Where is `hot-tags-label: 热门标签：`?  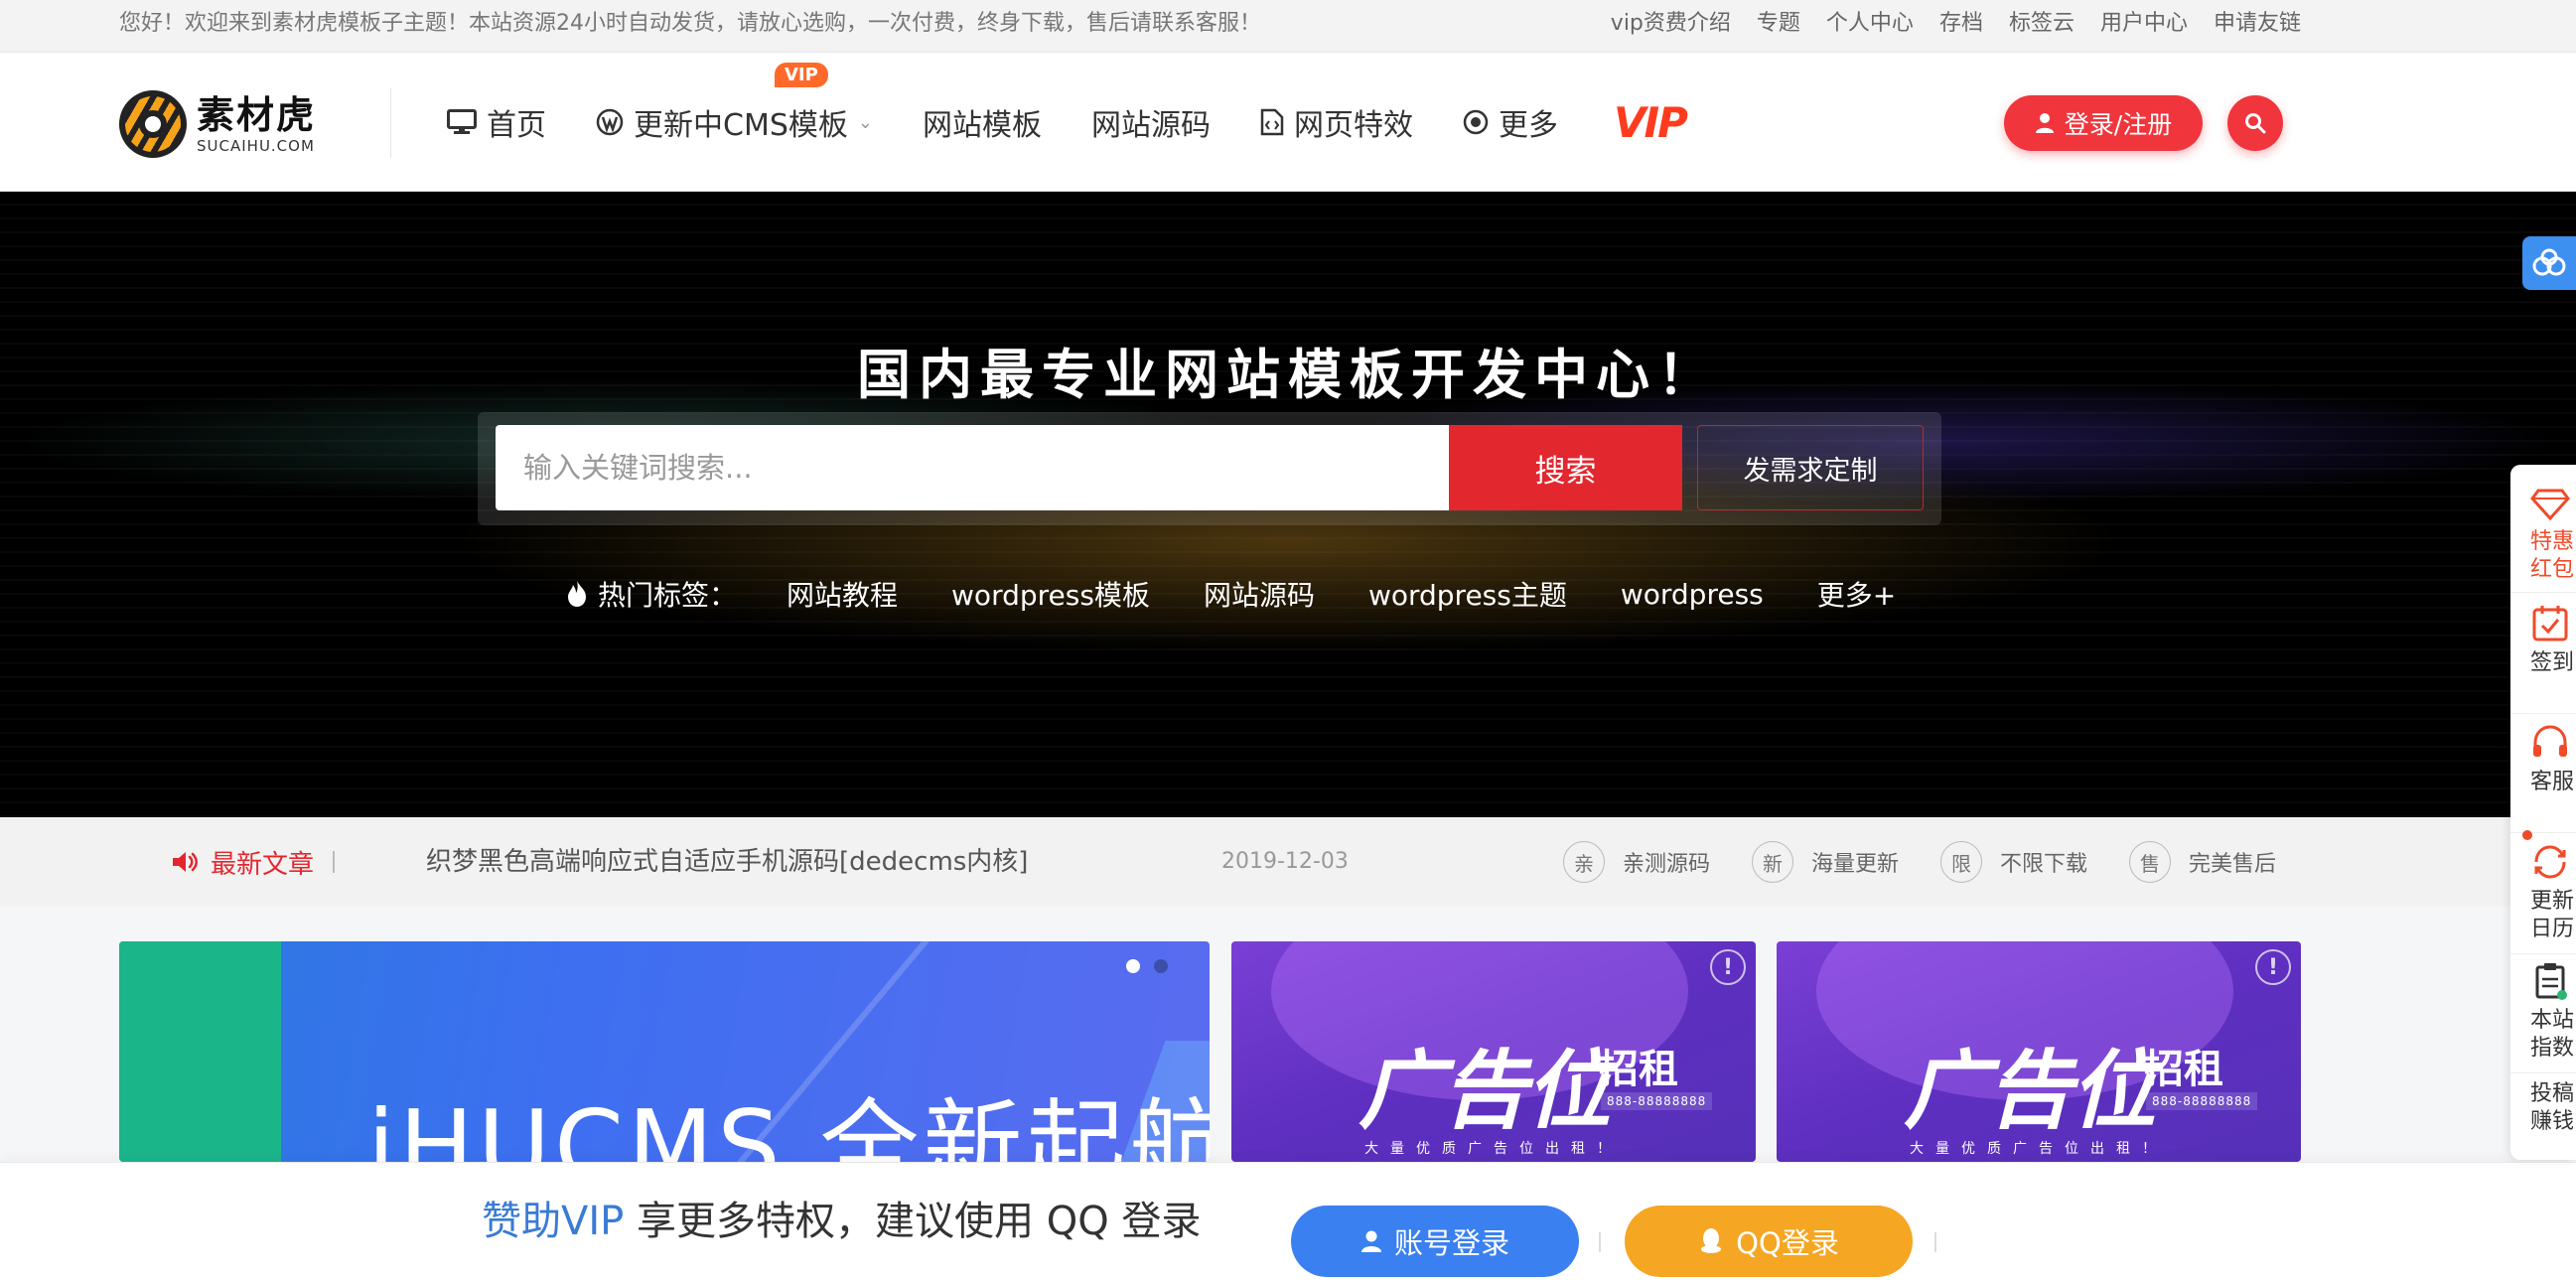 hot-tags-label: 热门标签： is located at coordinates (651, 594).